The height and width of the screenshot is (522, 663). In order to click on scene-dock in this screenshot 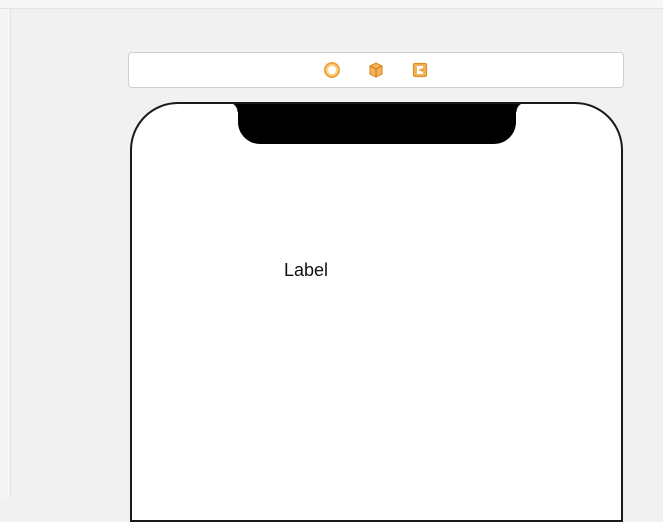, I will do `click(376, 70)`.